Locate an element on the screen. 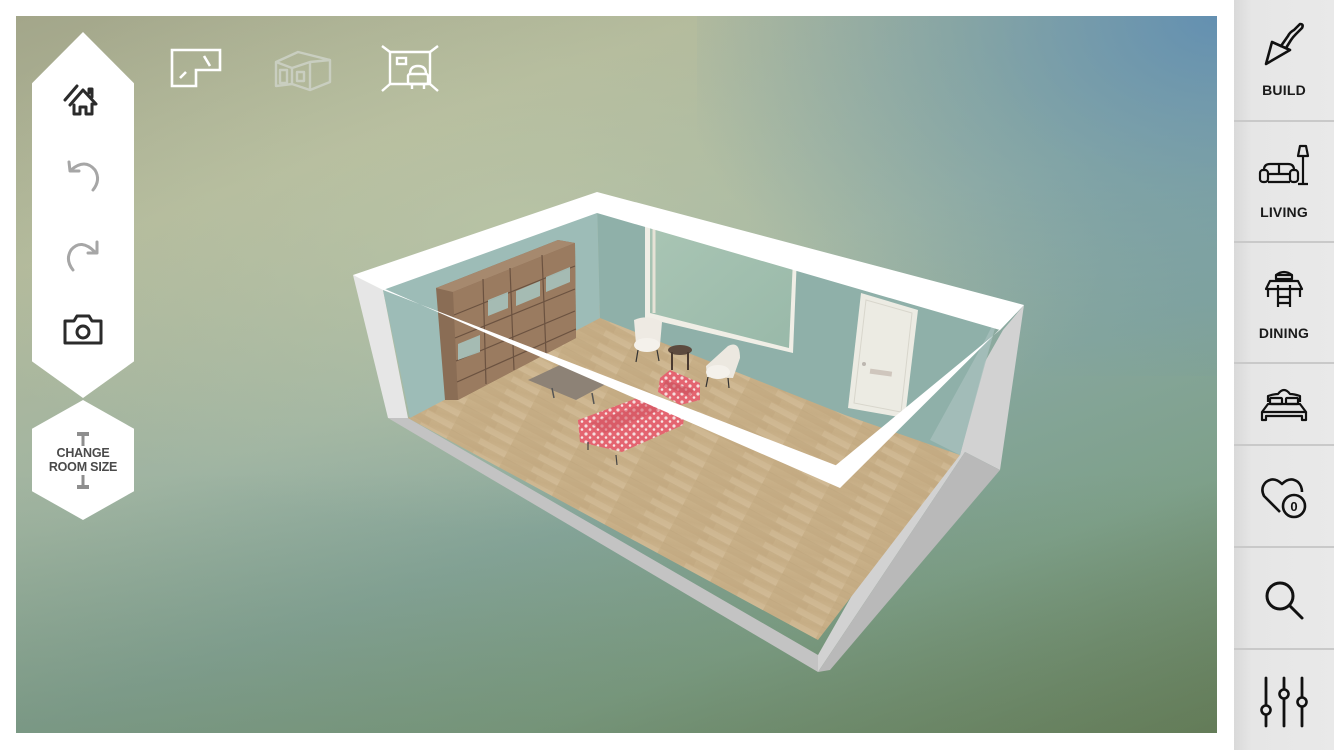 The height and width of the screenshot is (750, 1334). snapshot-button is located at coordinates (83, 329).